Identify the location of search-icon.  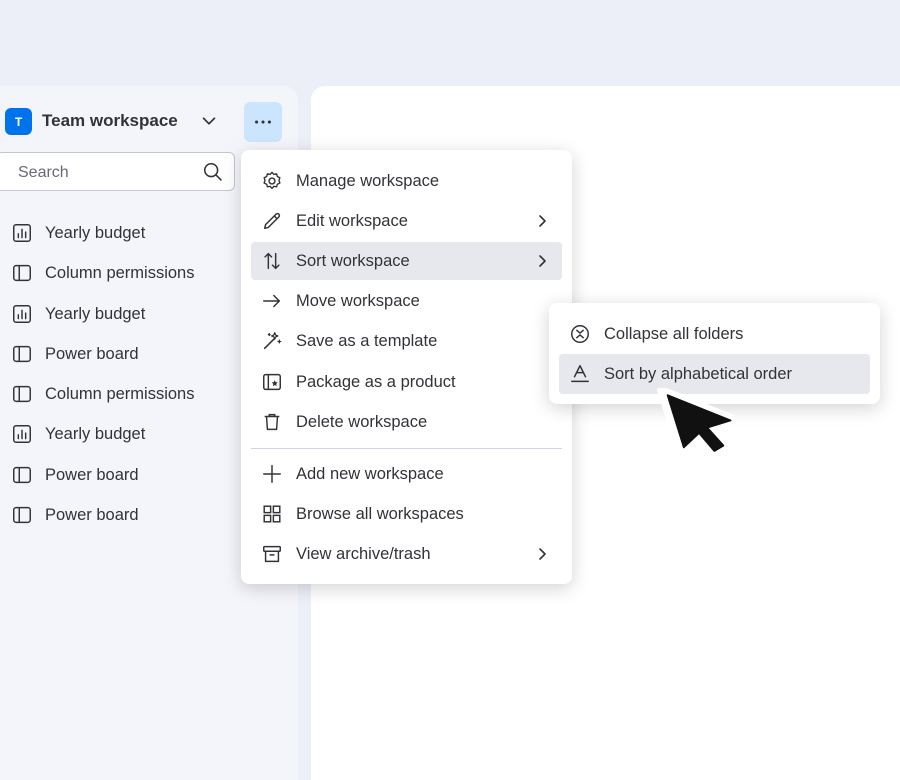
(213, 172).